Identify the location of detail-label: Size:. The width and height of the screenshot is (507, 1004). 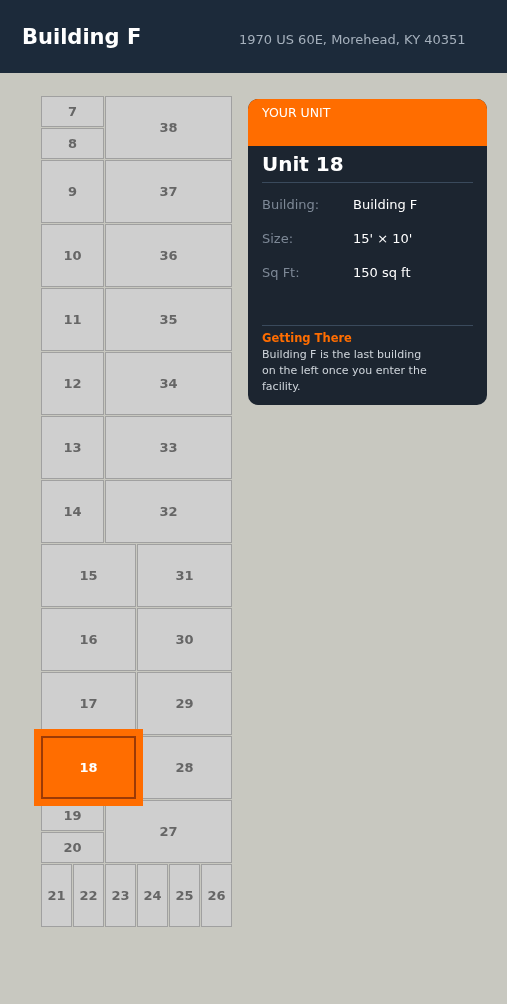
(278, 239).